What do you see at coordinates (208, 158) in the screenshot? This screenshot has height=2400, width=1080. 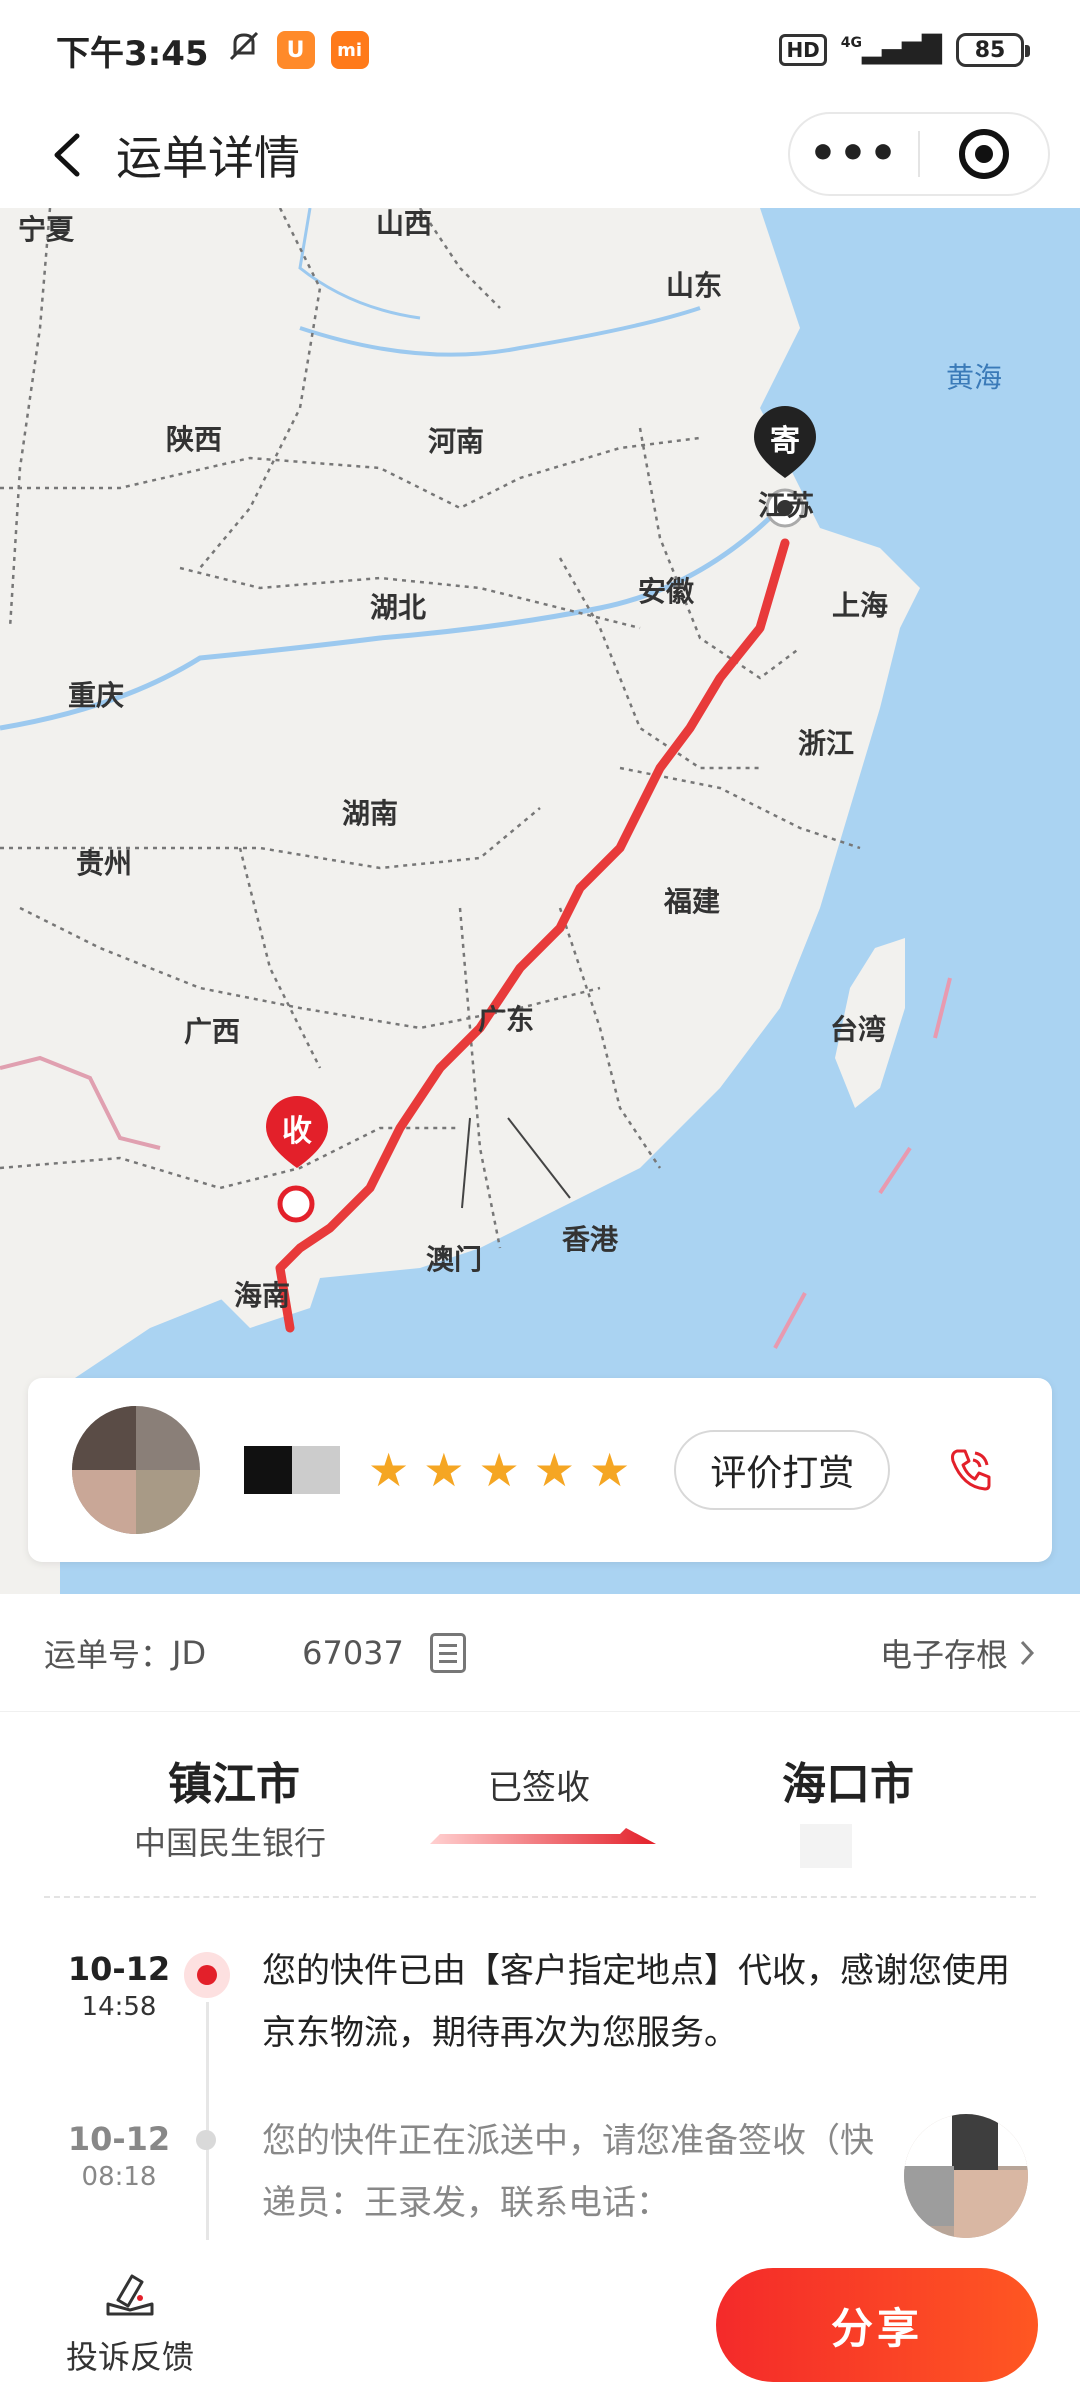 I see `page-title: 运单详情` at bounding box center [208, 158].